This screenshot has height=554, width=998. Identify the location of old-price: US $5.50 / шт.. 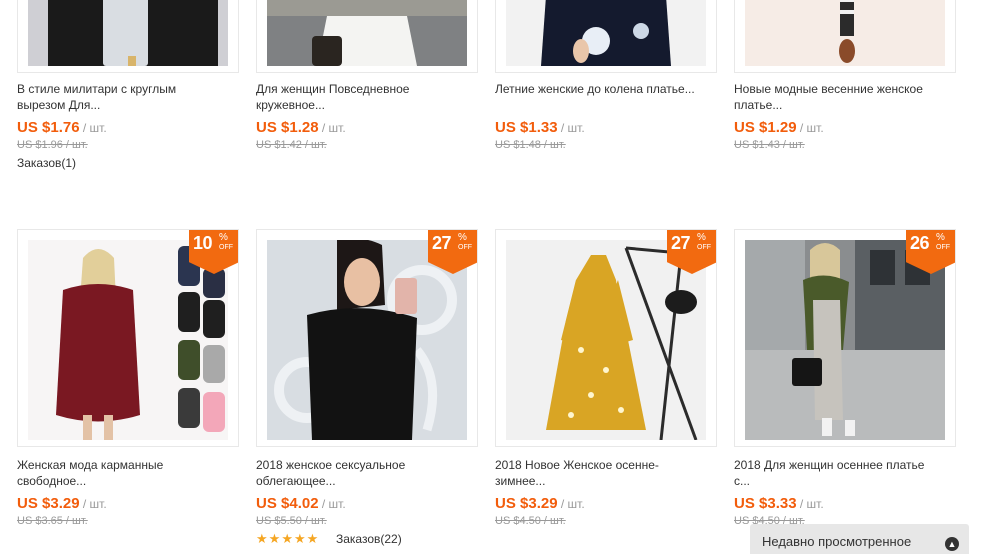
(291, 521).